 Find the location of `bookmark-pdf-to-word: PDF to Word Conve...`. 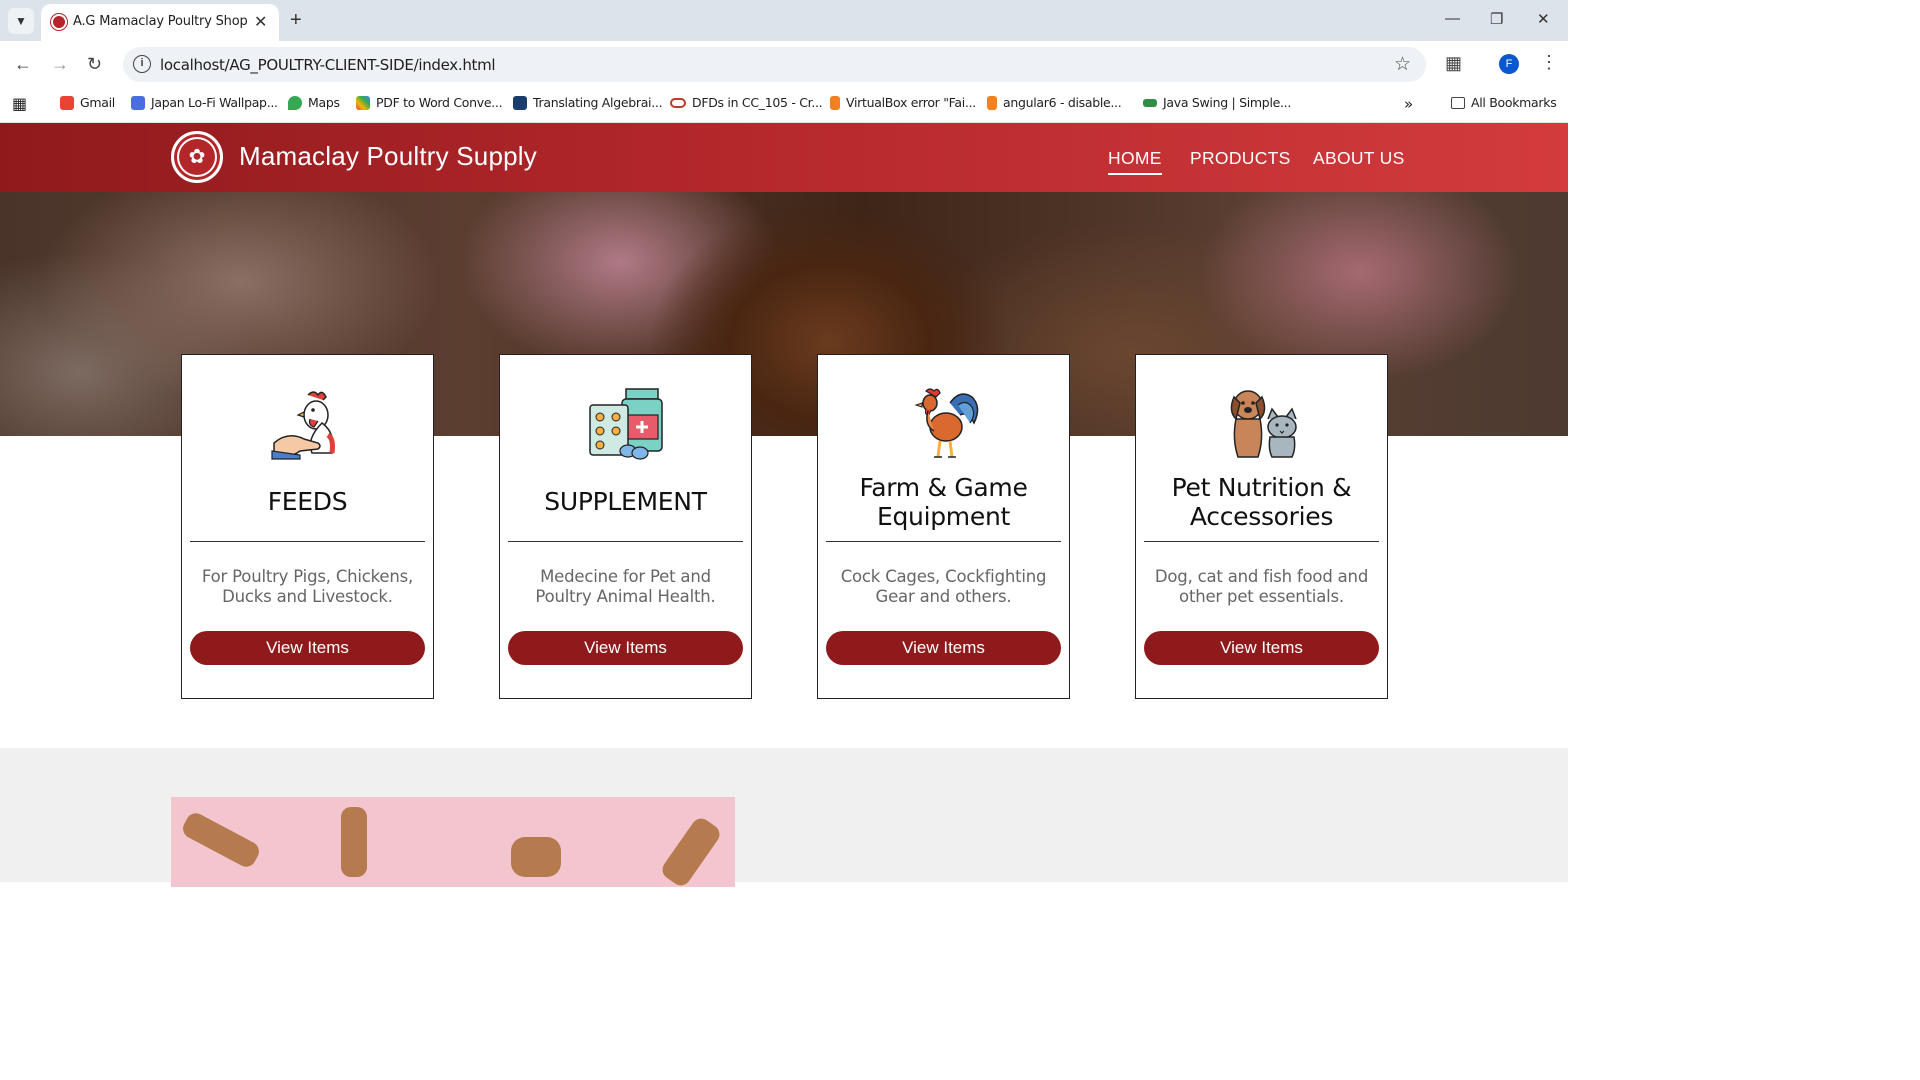

bookmark-pdf-to-word: PDF to Word Conve... is located at coordinates (429, 102).